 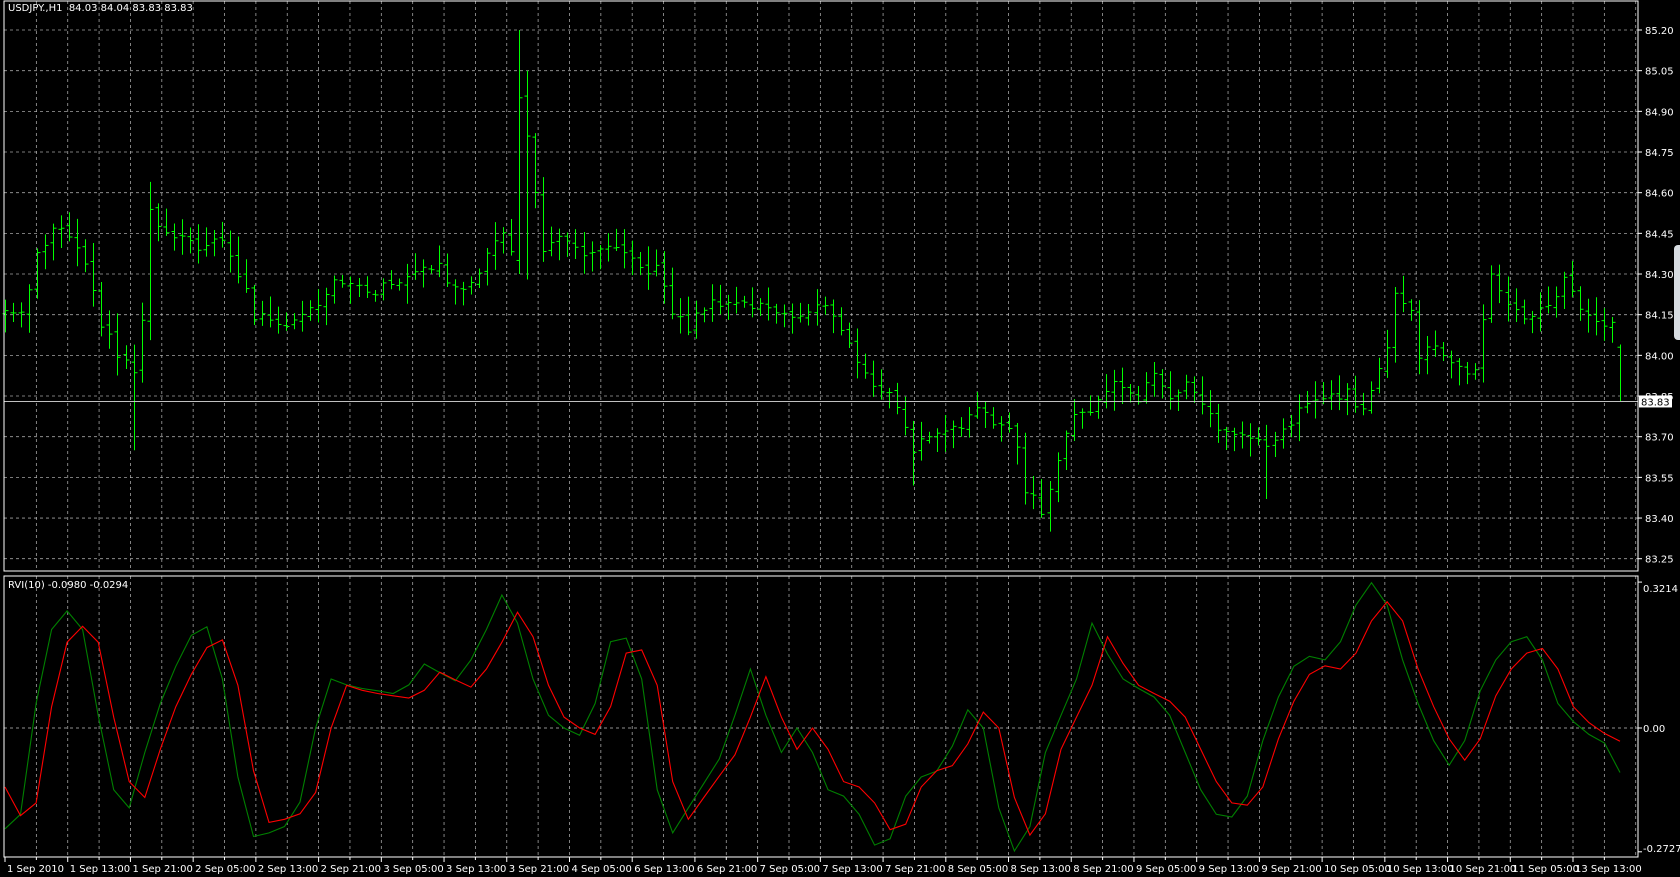 I want to click on time-label: 3 Sep 05:00, so click(x=413, y=869).